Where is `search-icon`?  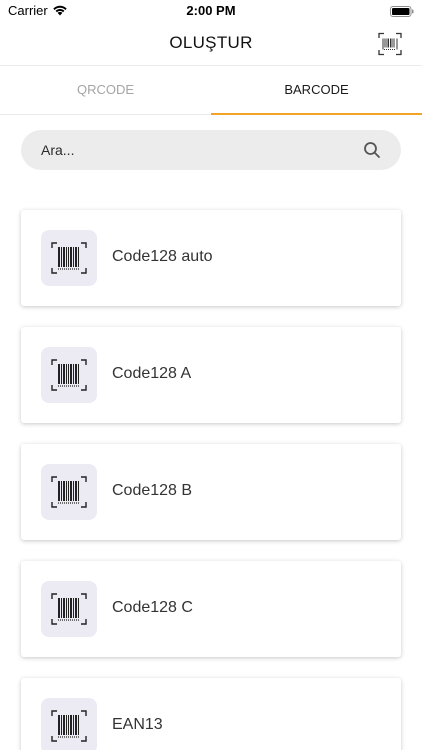
search-icon is located at coordinates (372, 150).